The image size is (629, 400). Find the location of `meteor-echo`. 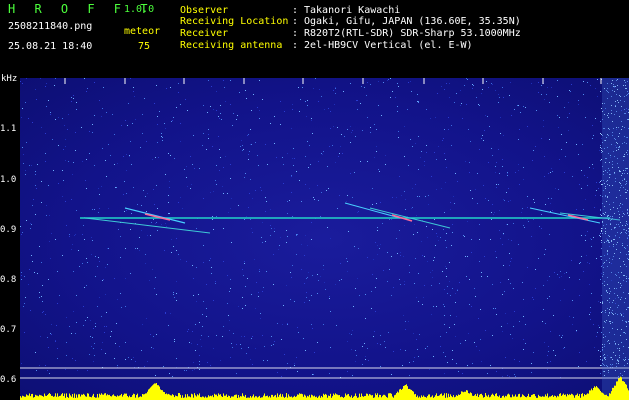

meteor-echo is located at coordinates (155, 215).